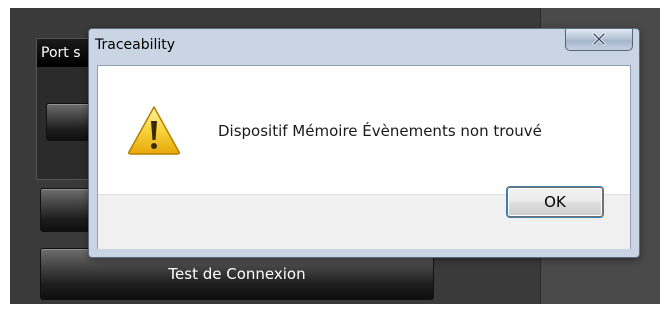 The width and height of the screenshot is (671, 312). What do you see at coordinates (380, 131) in the screenshot?
I see `dialog-message: Dispositif Mémoire Évènements non trouvé` at bounding box center [380, 131].